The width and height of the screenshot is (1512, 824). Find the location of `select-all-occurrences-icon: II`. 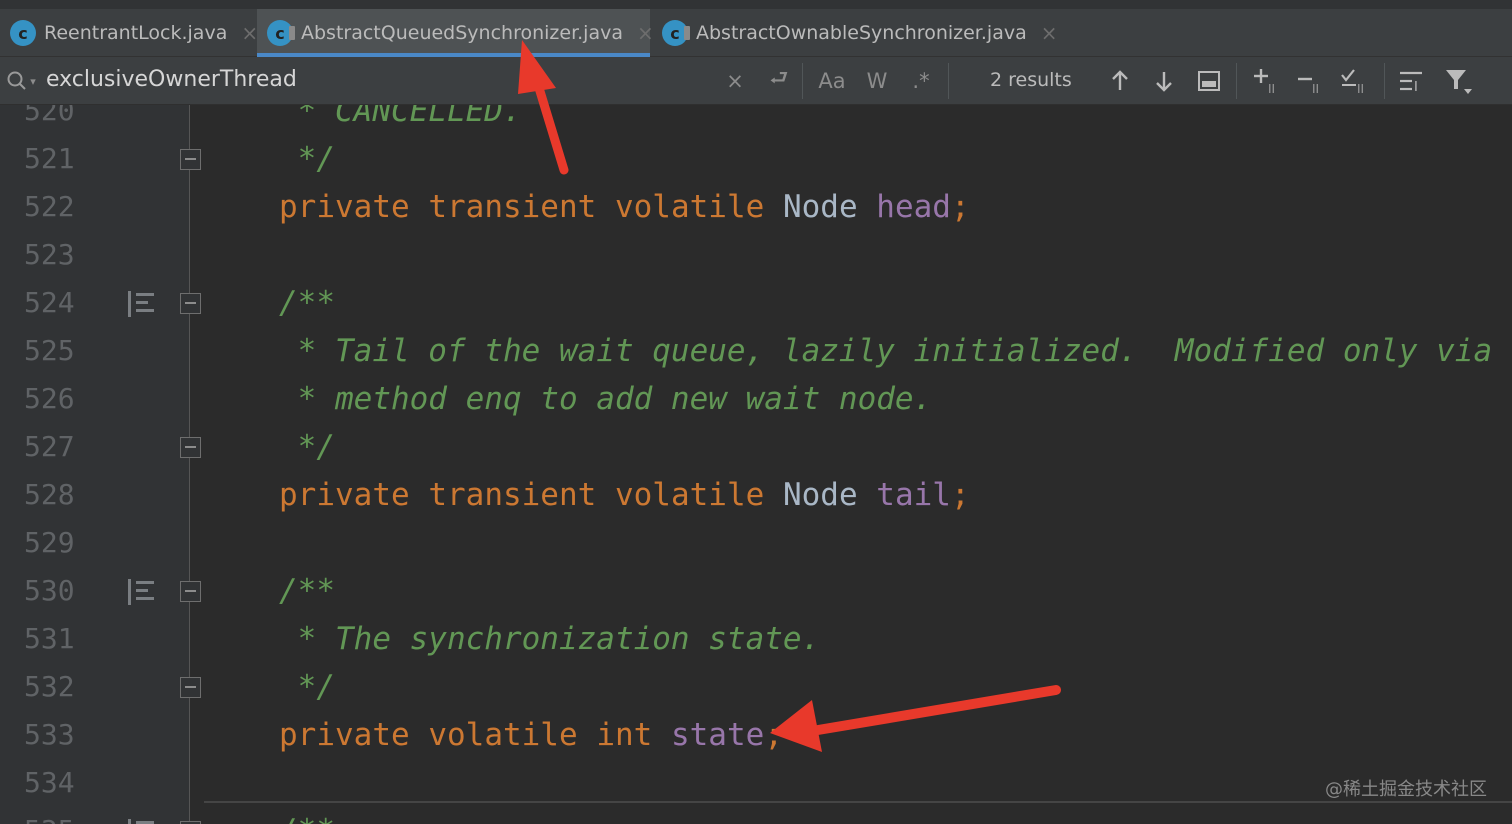

select-all-occurrences-icon: II is located at coordinates (1355, 81).